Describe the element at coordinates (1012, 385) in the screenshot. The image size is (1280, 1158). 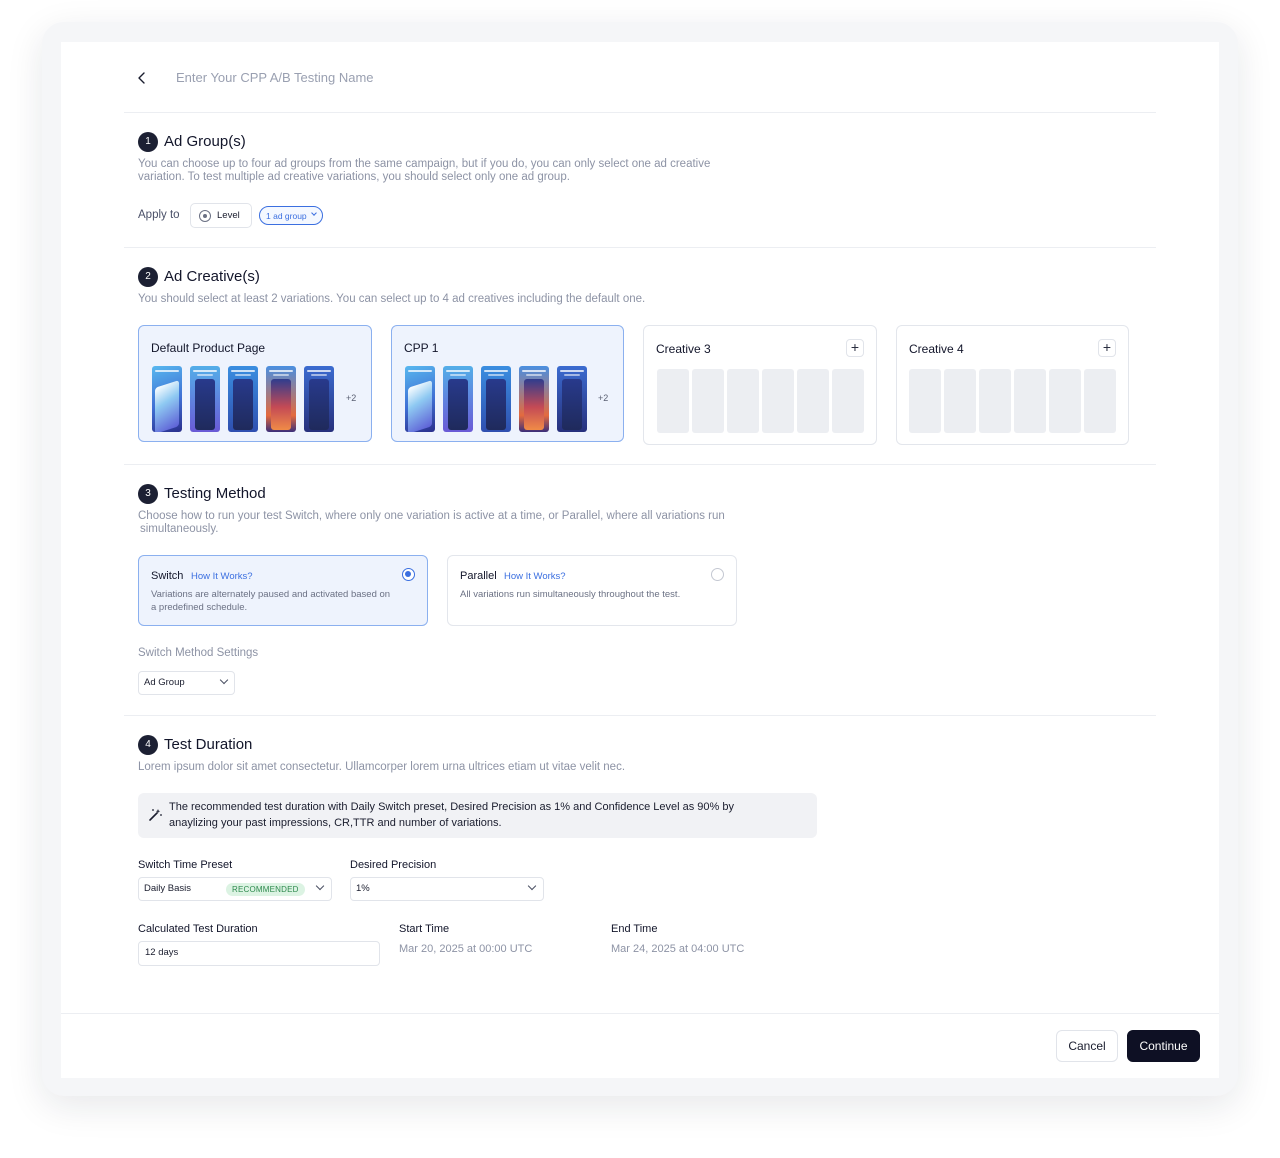
I see `creative-card-4: Creative 4 +` at that location.